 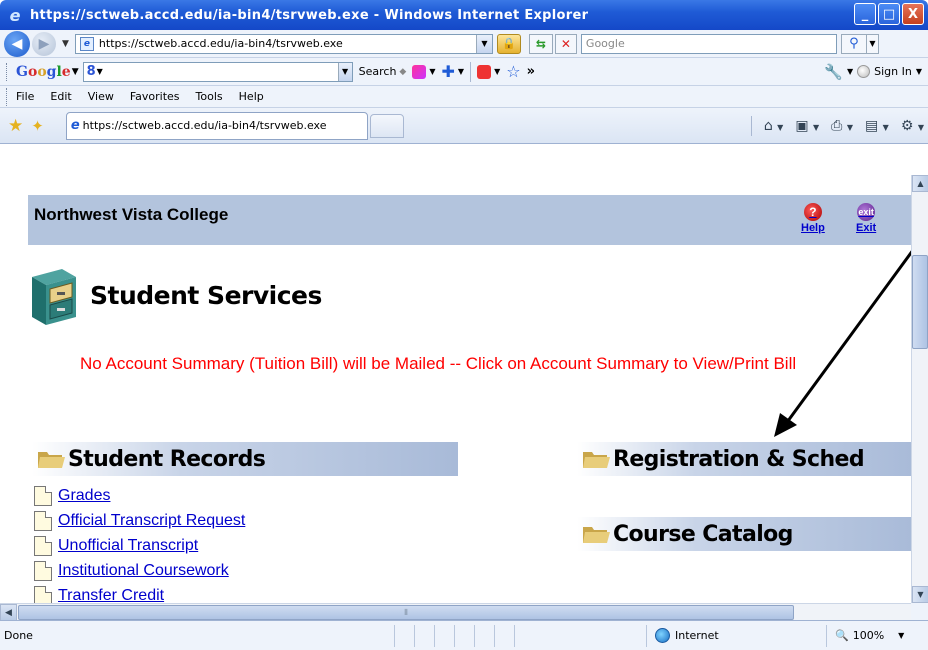 I want to click on zone-label: Internet, so click(x=697, y=635).